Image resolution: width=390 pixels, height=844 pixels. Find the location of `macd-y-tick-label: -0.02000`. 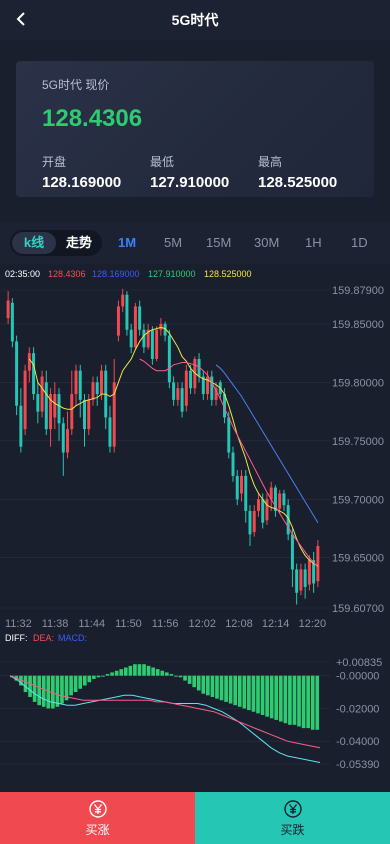

macd-y-tick-label: -0.02000 is located at coordinates (357, 709).